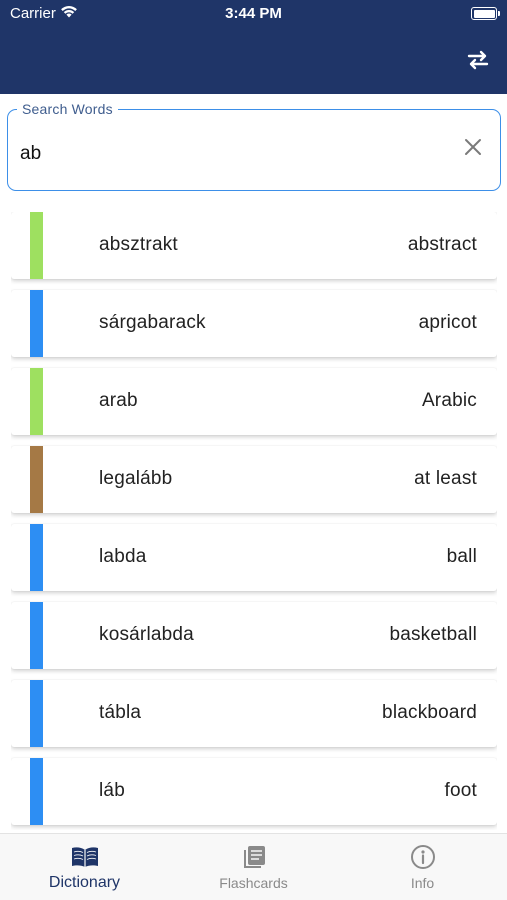  What do you see at coordinates (123, 556) in the screenshot?
I see `word-hungarian: labda` at bounding box center [123, 556].